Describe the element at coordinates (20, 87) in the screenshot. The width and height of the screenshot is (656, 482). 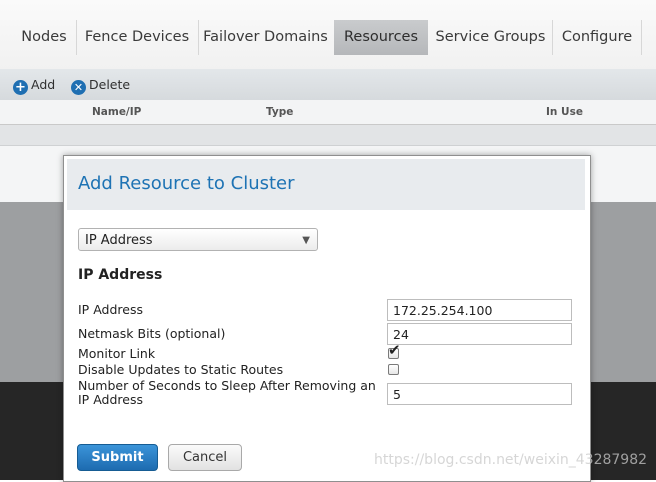
I see `plus-circle-icon: +` at that location.